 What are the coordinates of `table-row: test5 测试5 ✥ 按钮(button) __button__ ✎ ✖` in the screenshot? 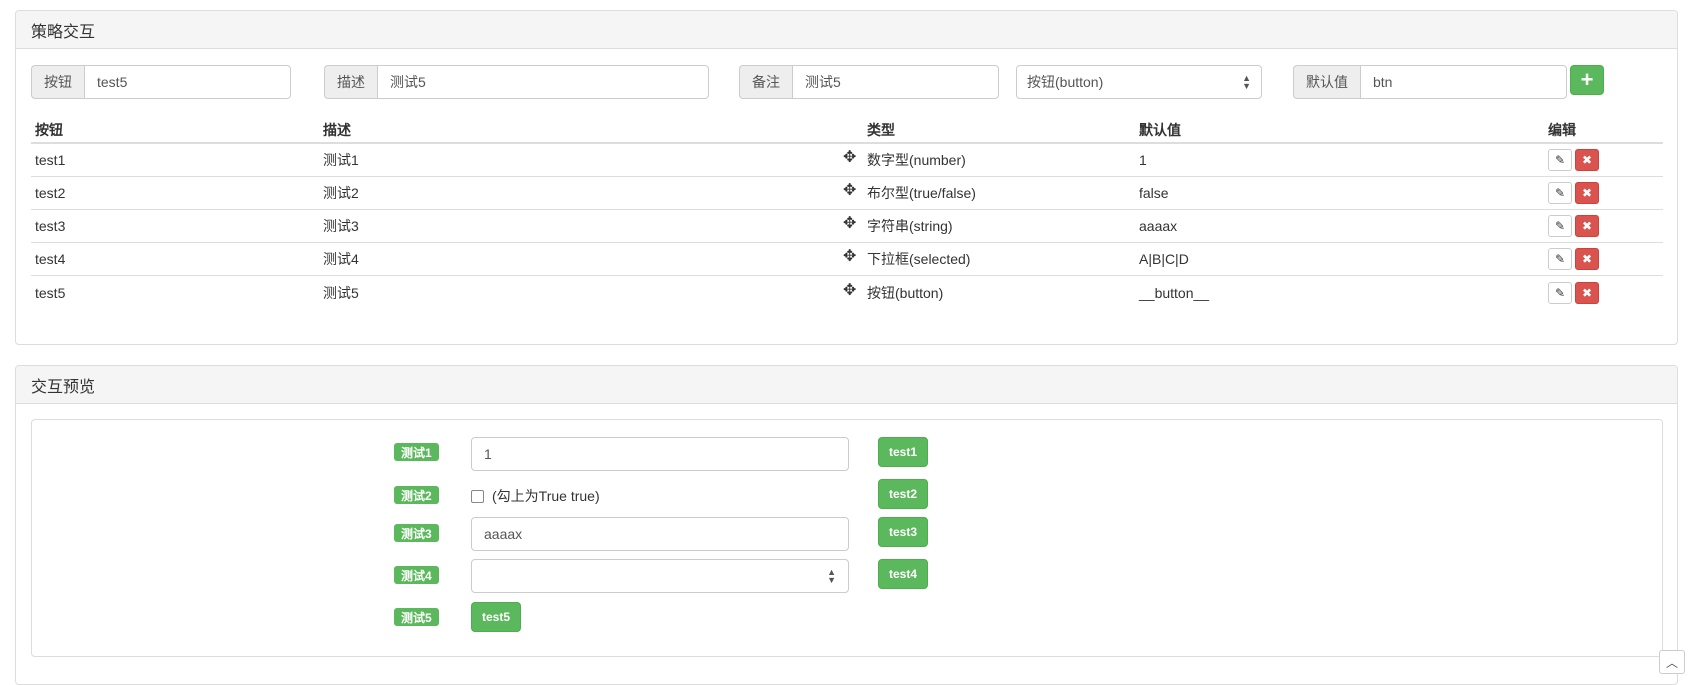 It's located at (847, 292).